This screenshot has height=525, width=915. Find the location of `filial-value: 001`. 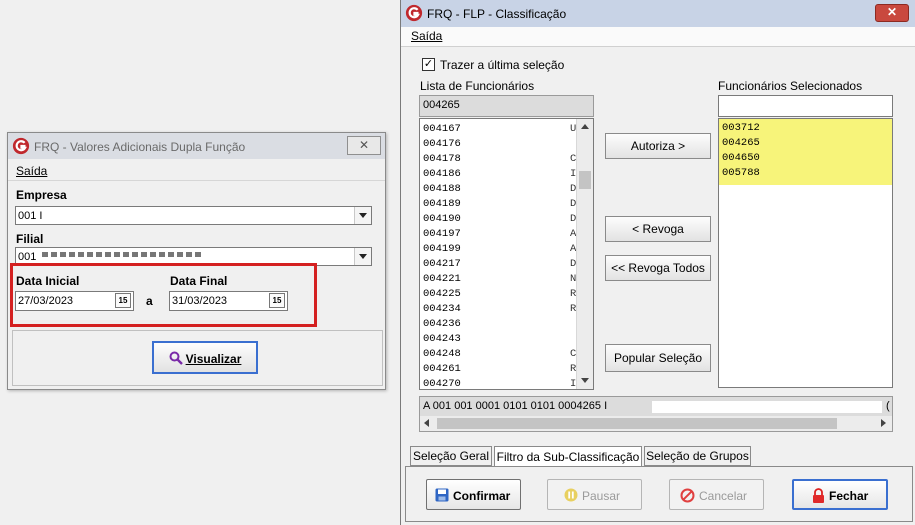

filial-value: 001 is located at coordinates (27, 257).